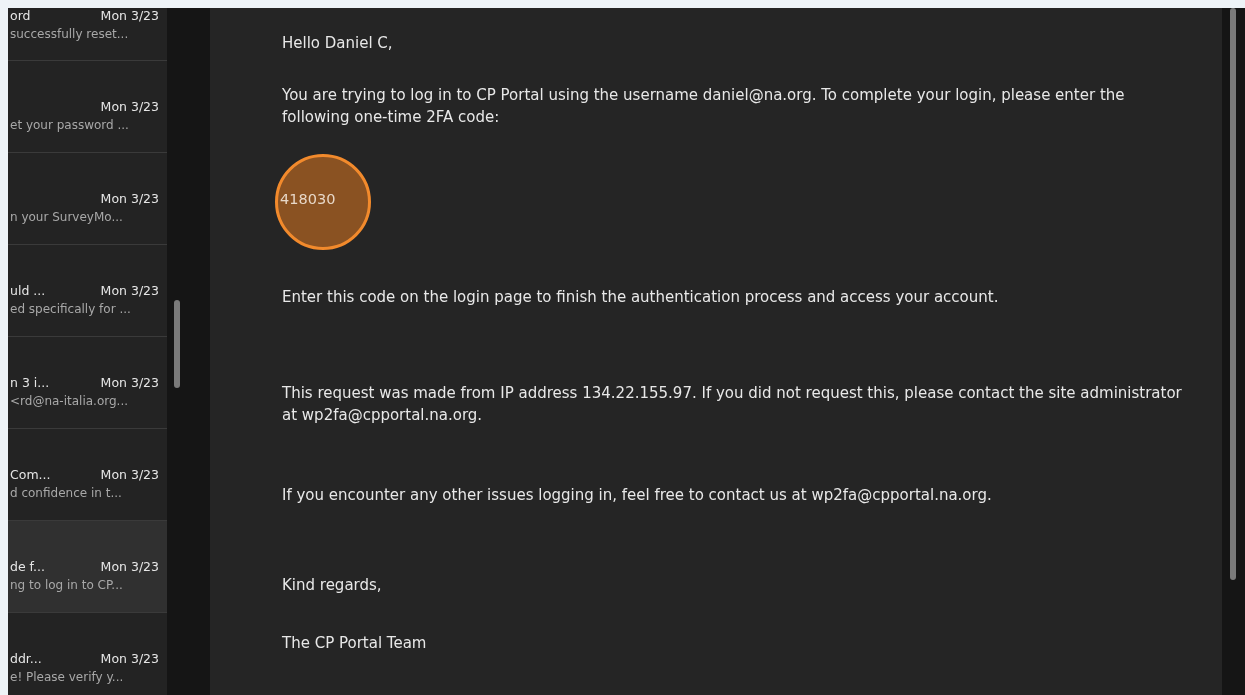 The image size is (1245, 695). Describe the element at coordinates (704, 106) in the screenshot. I see `email-paragraph: You are trying to log in to CP Portal using the username daniel@na.org. To complete your login, please enter the following one-time 2FA code:` at that location.